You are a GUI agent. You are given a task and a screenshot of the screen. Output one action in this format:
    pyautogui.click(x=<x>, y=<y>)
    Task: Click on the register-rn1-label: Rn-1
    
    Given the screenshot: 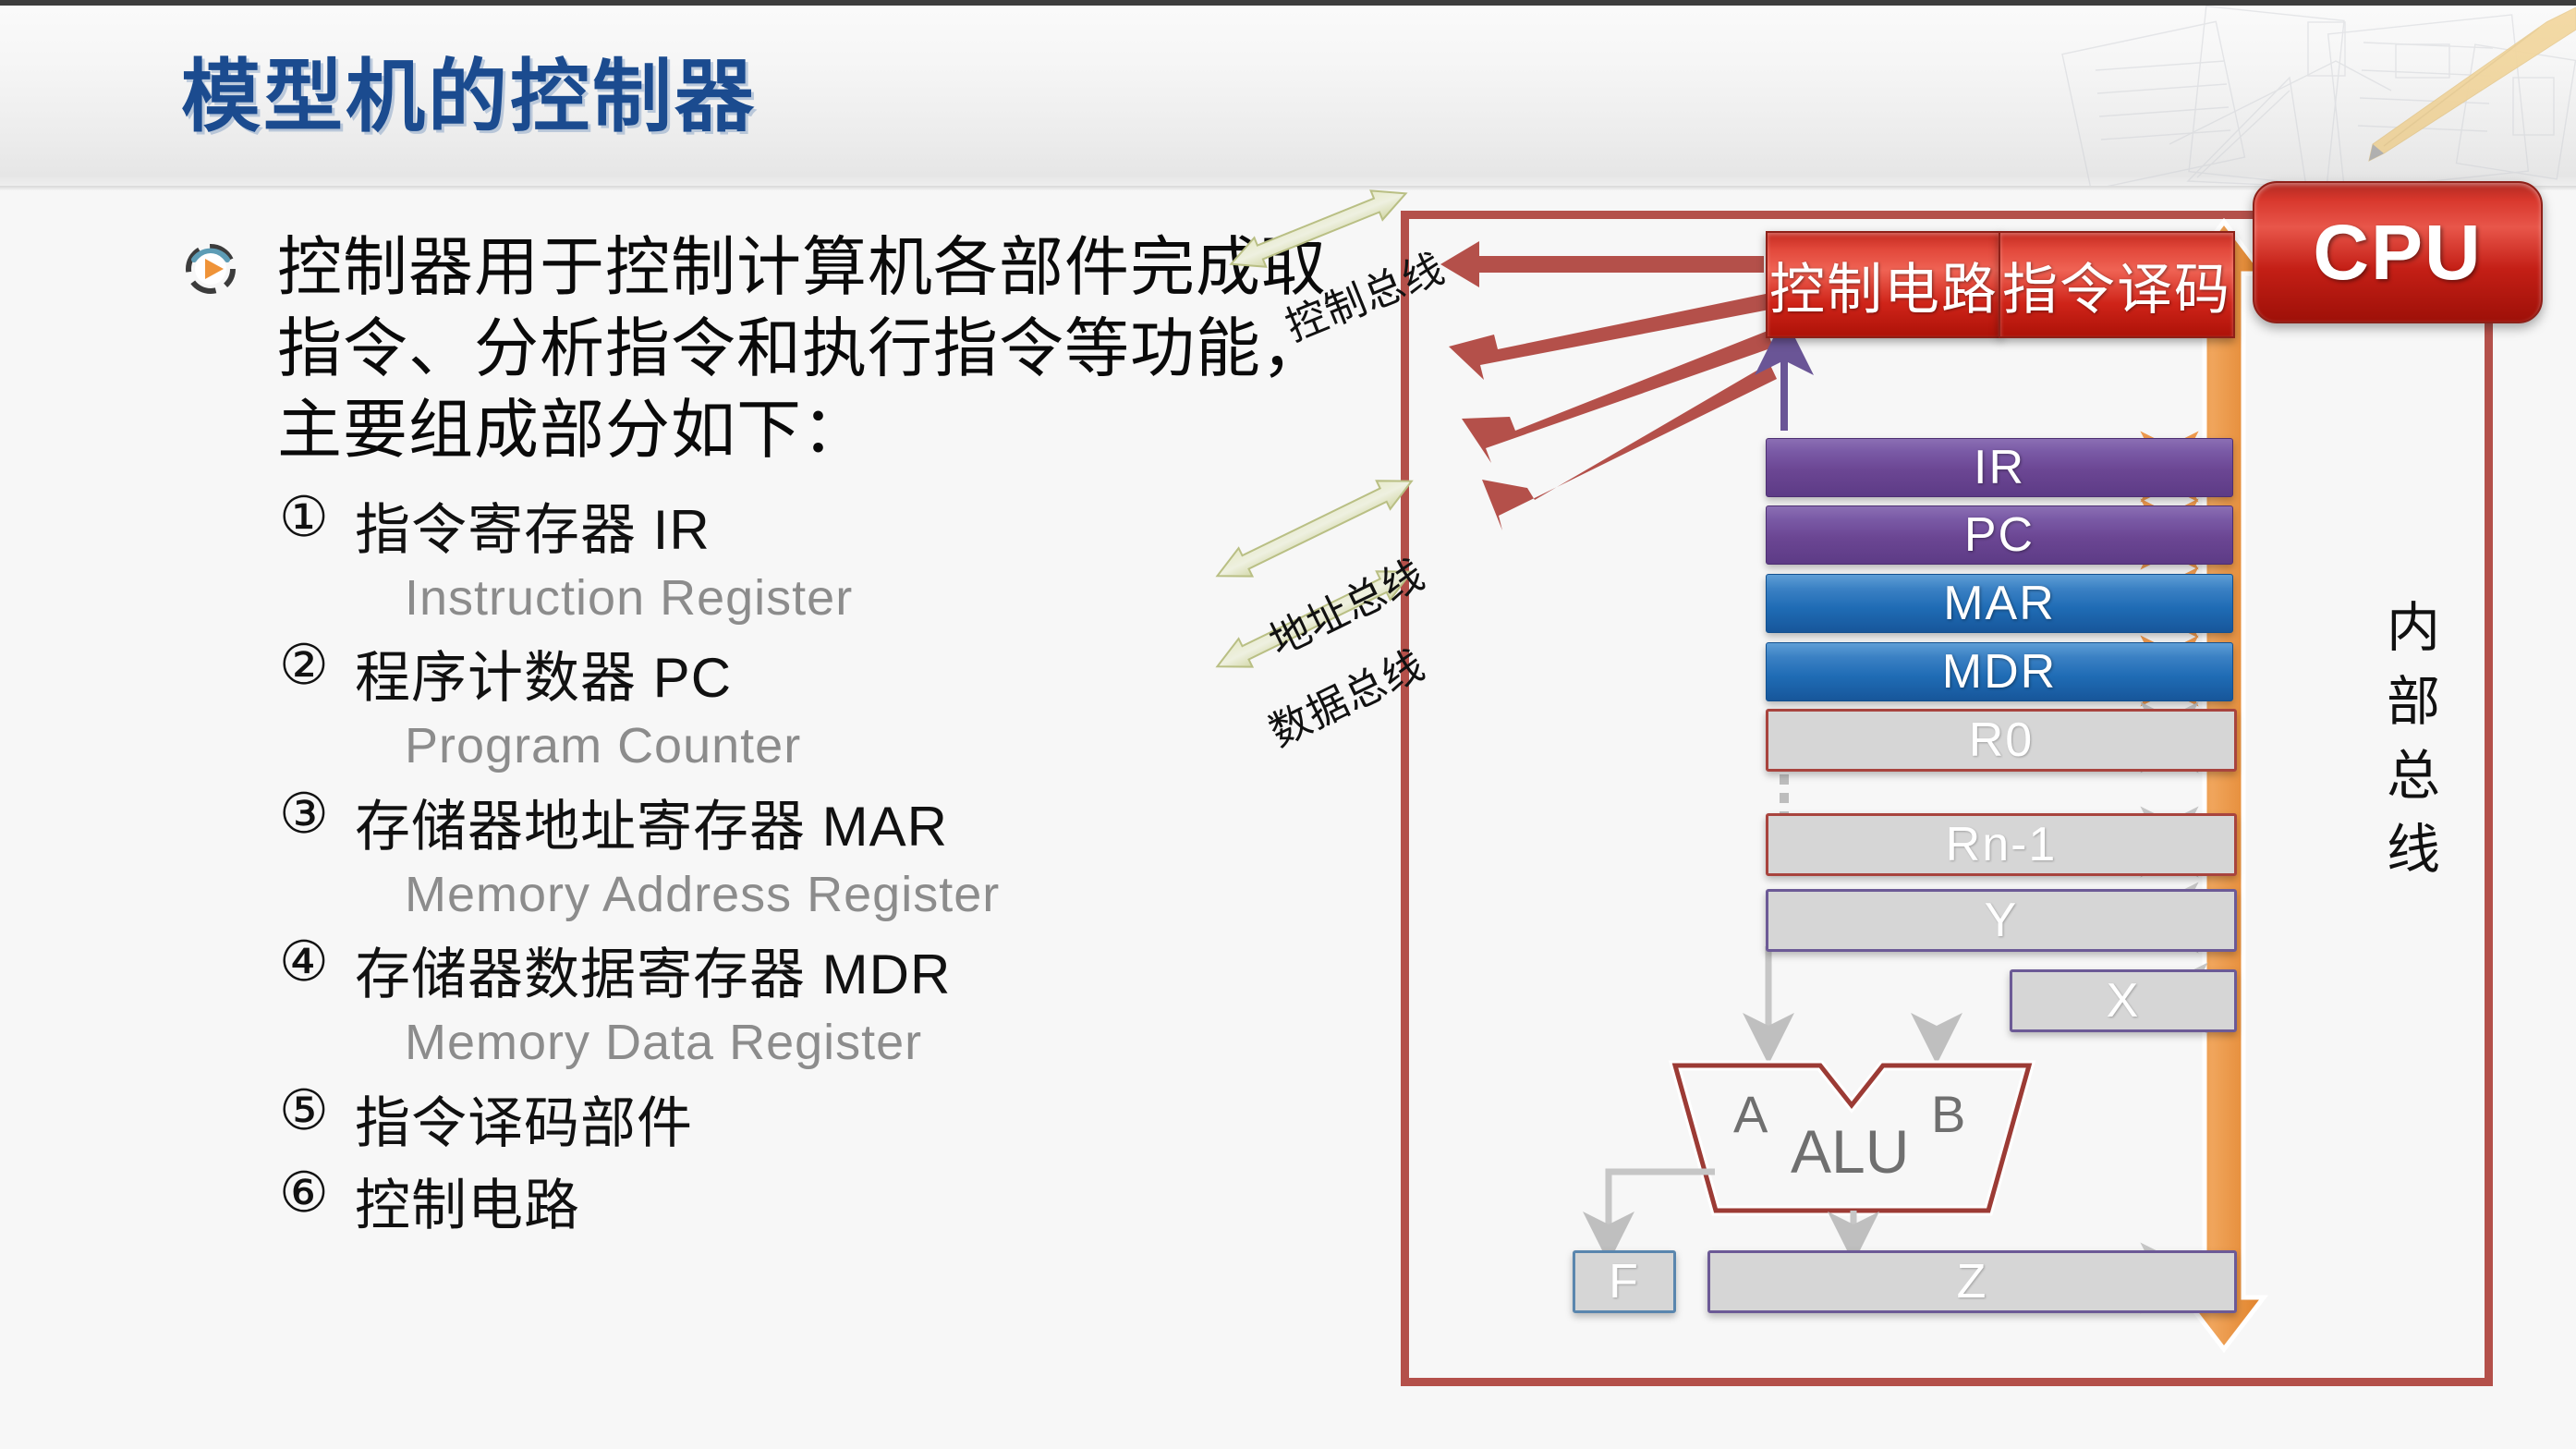 What is the action you would take?
    pyautogui.click(x=2001, y=844)
    